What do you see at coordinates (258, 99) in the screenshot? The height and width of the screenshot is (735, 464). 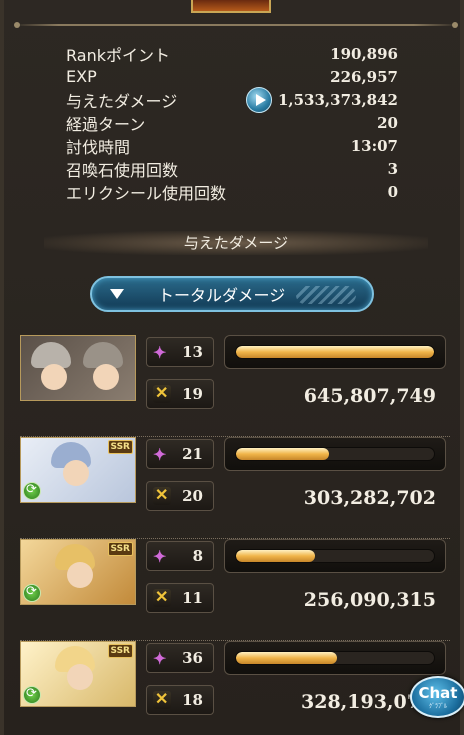 I see `play-icon` at bounding box center [258, 99].